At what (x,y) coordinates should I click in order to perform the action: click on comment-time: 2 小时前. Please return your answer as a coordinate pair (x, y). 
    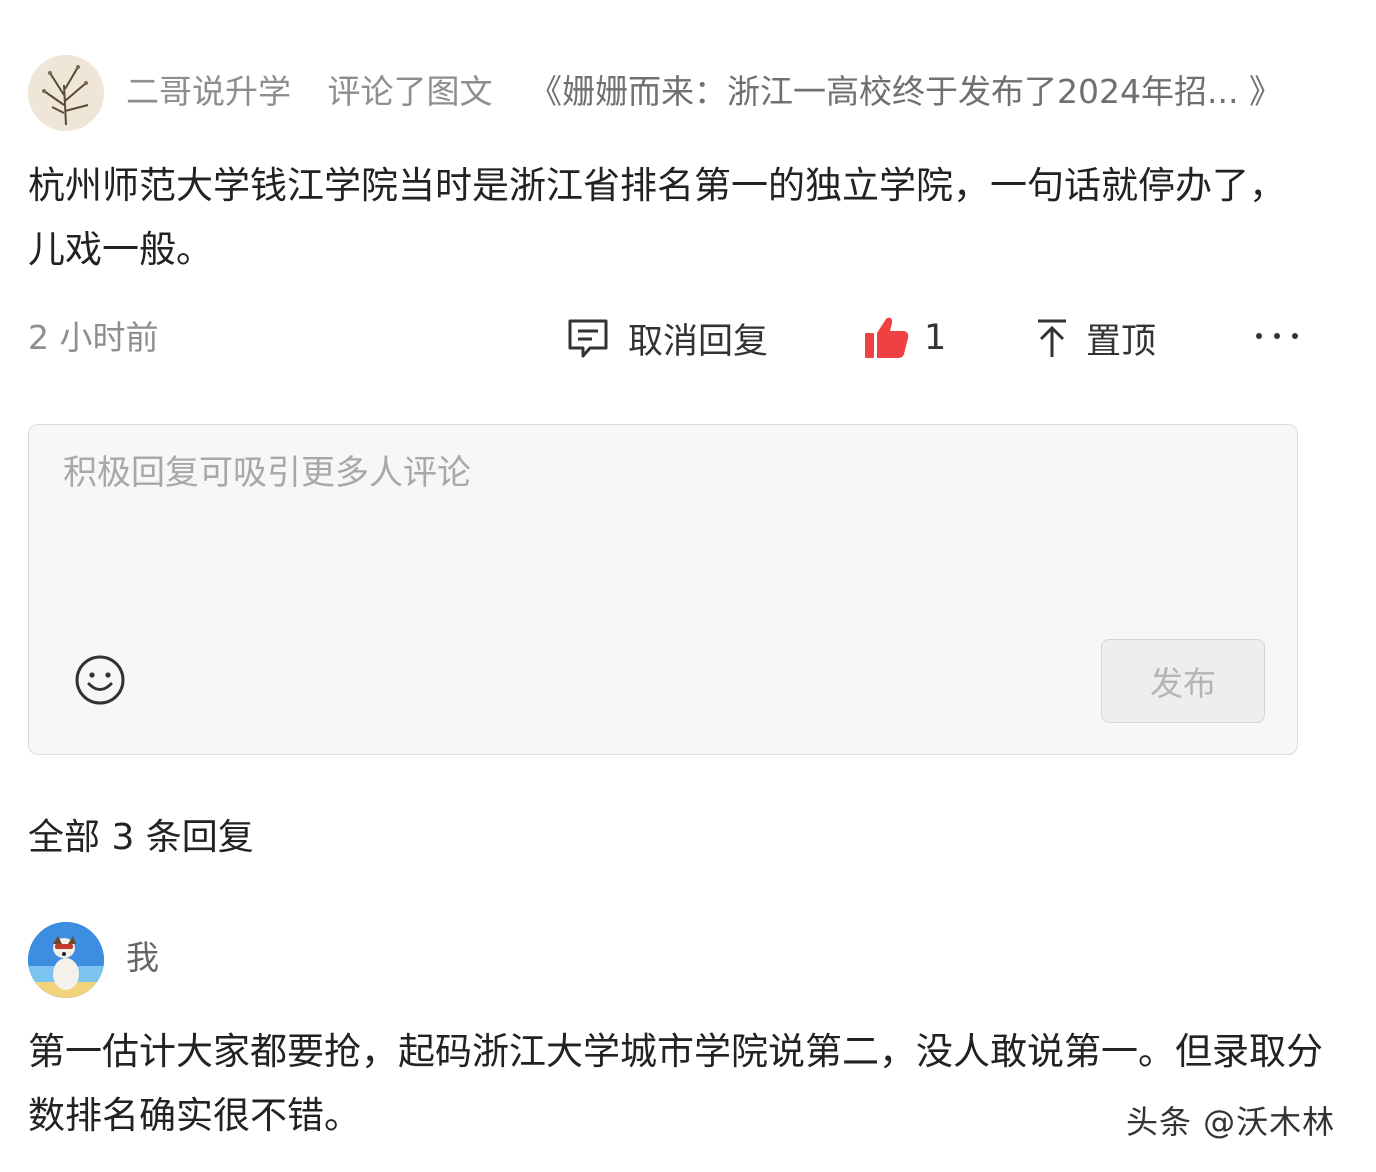
    Looking at the image, I should click on (93, 337).